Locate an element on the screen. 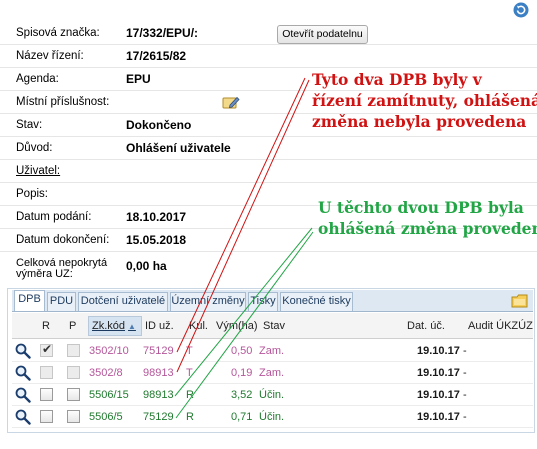 This screenshot has height=449, width=537. label-uzivatel-link: Uživatel: is located at coordinates (38, 171).